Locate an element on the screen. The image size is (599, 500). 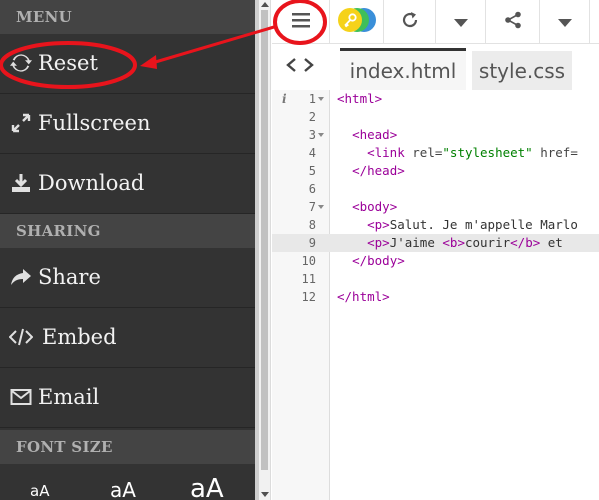
line-number: 6 is located at coordinates (312, 189).